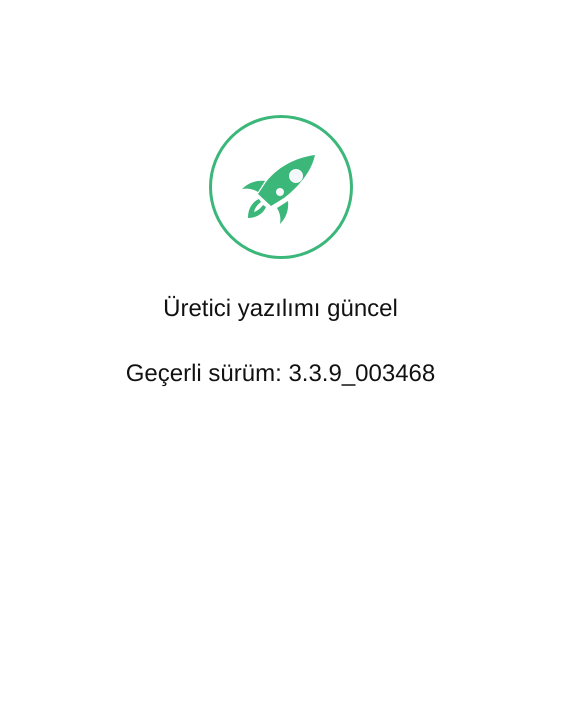 This screenshot has height=716, width=561. What do you see at coordinates (281, 187) in the screenshot?
I see `rocket-icon` at bounding box center [281, 187].